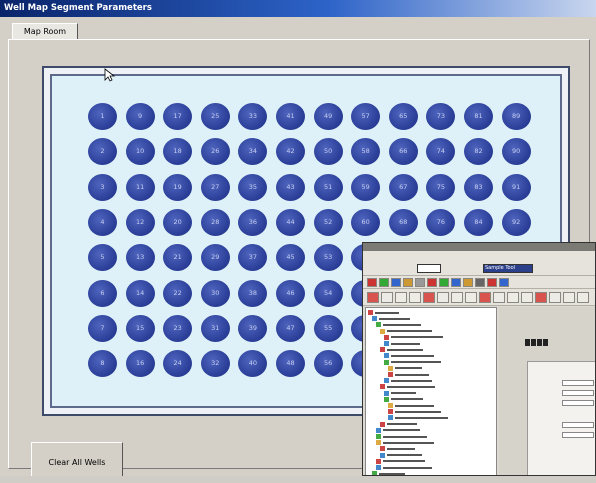  What do you see at coordinates (366, 187) in the screenshot?
I see `well: 59` at bounding box center [366, 187].